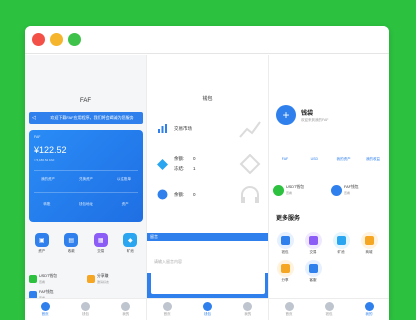 Image resolution: width=416 pixels, height=320 pixels. Describe the element at coordinates (74, 39) in the screenshot. I see `zoom-window-button` at that location.